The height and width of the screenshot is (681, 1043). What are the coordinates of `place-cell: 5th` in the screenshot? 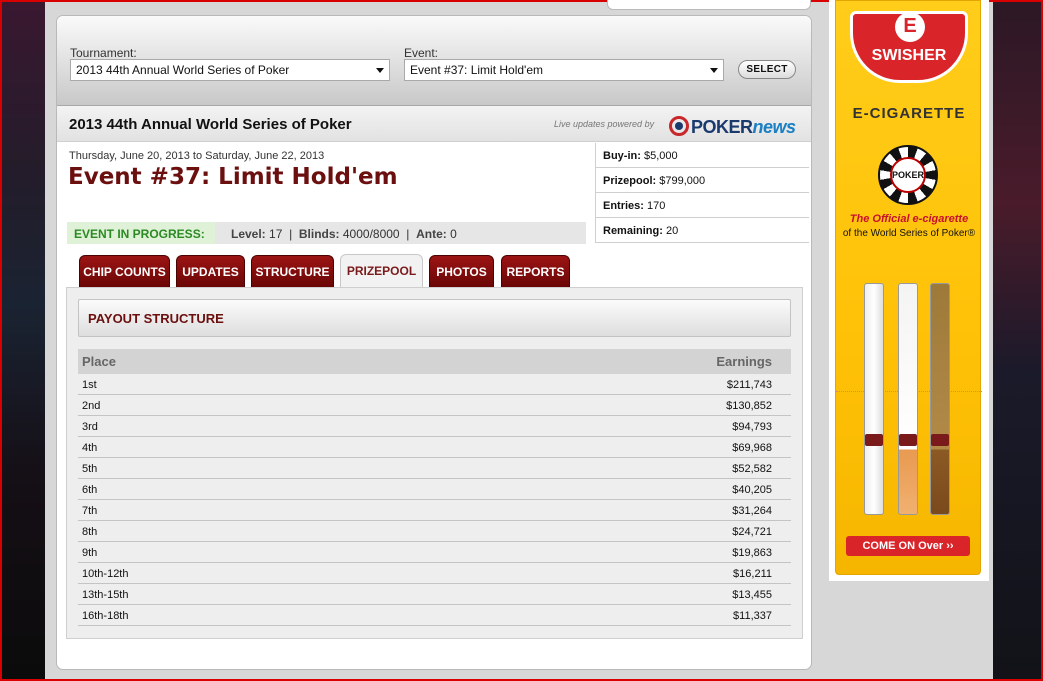 It's located at (90, 469).